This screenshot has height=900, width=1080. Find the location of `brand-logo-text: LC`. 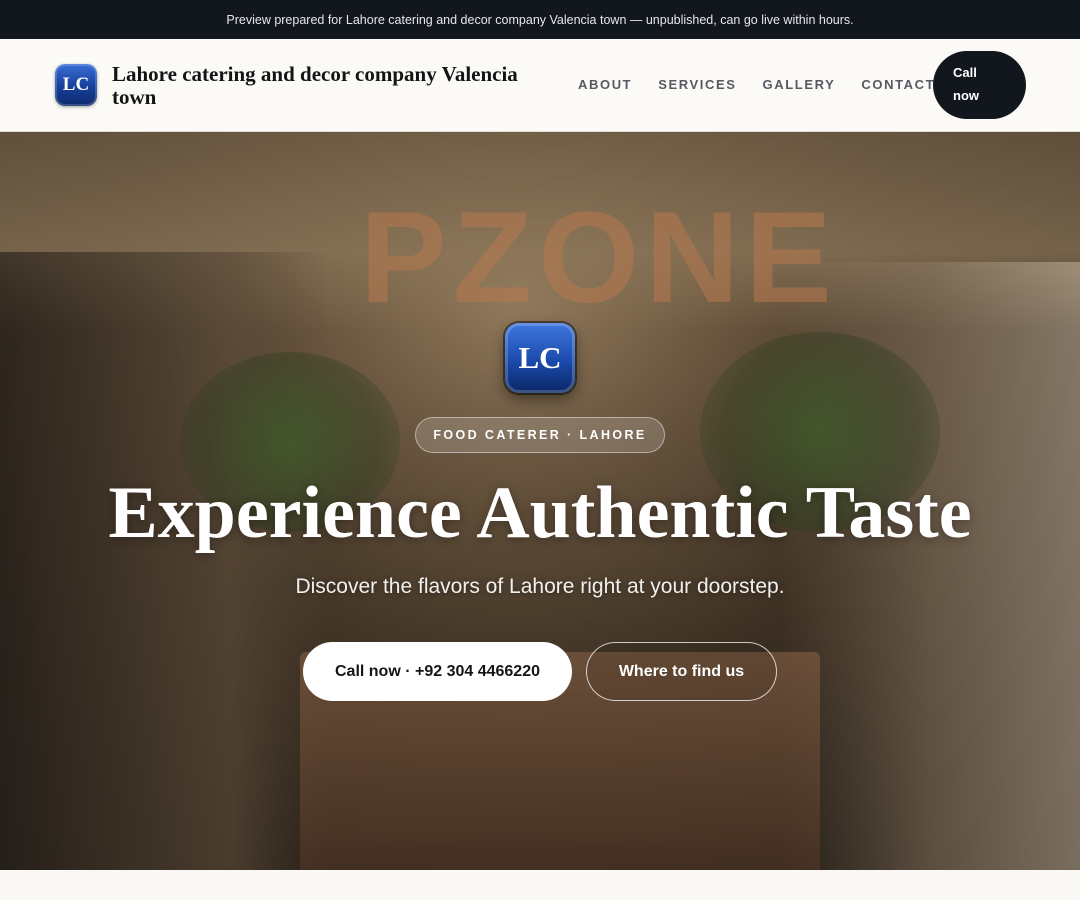

brand-logo-text: LC is located at coordinates (76, 84).